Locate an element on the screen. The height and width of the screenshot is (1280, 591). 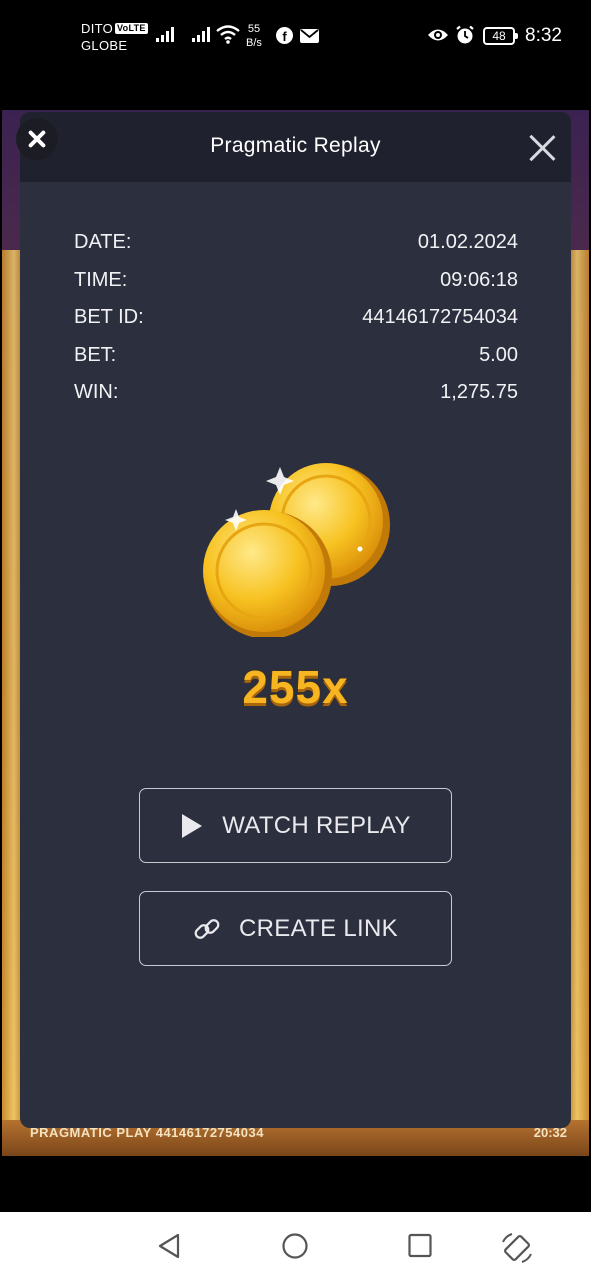
clock: 8:32 is located at coordinates (543, 35).